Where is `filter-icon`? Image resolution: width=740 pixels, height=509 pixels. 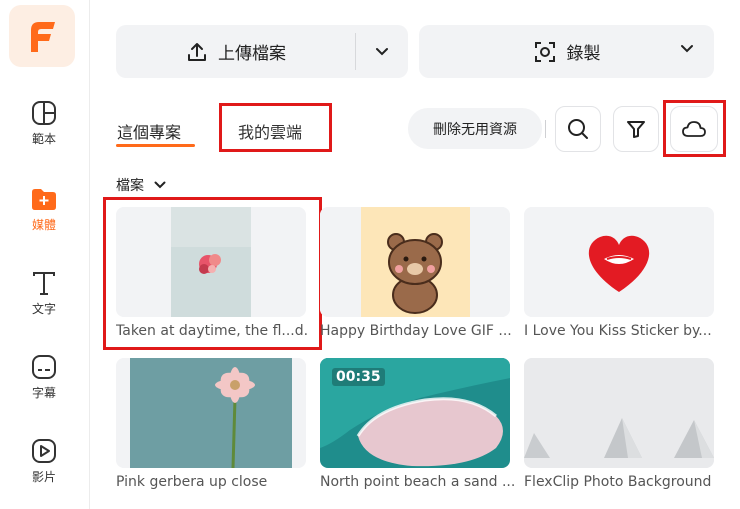 filter-icon is located at coordinates (636, 129).